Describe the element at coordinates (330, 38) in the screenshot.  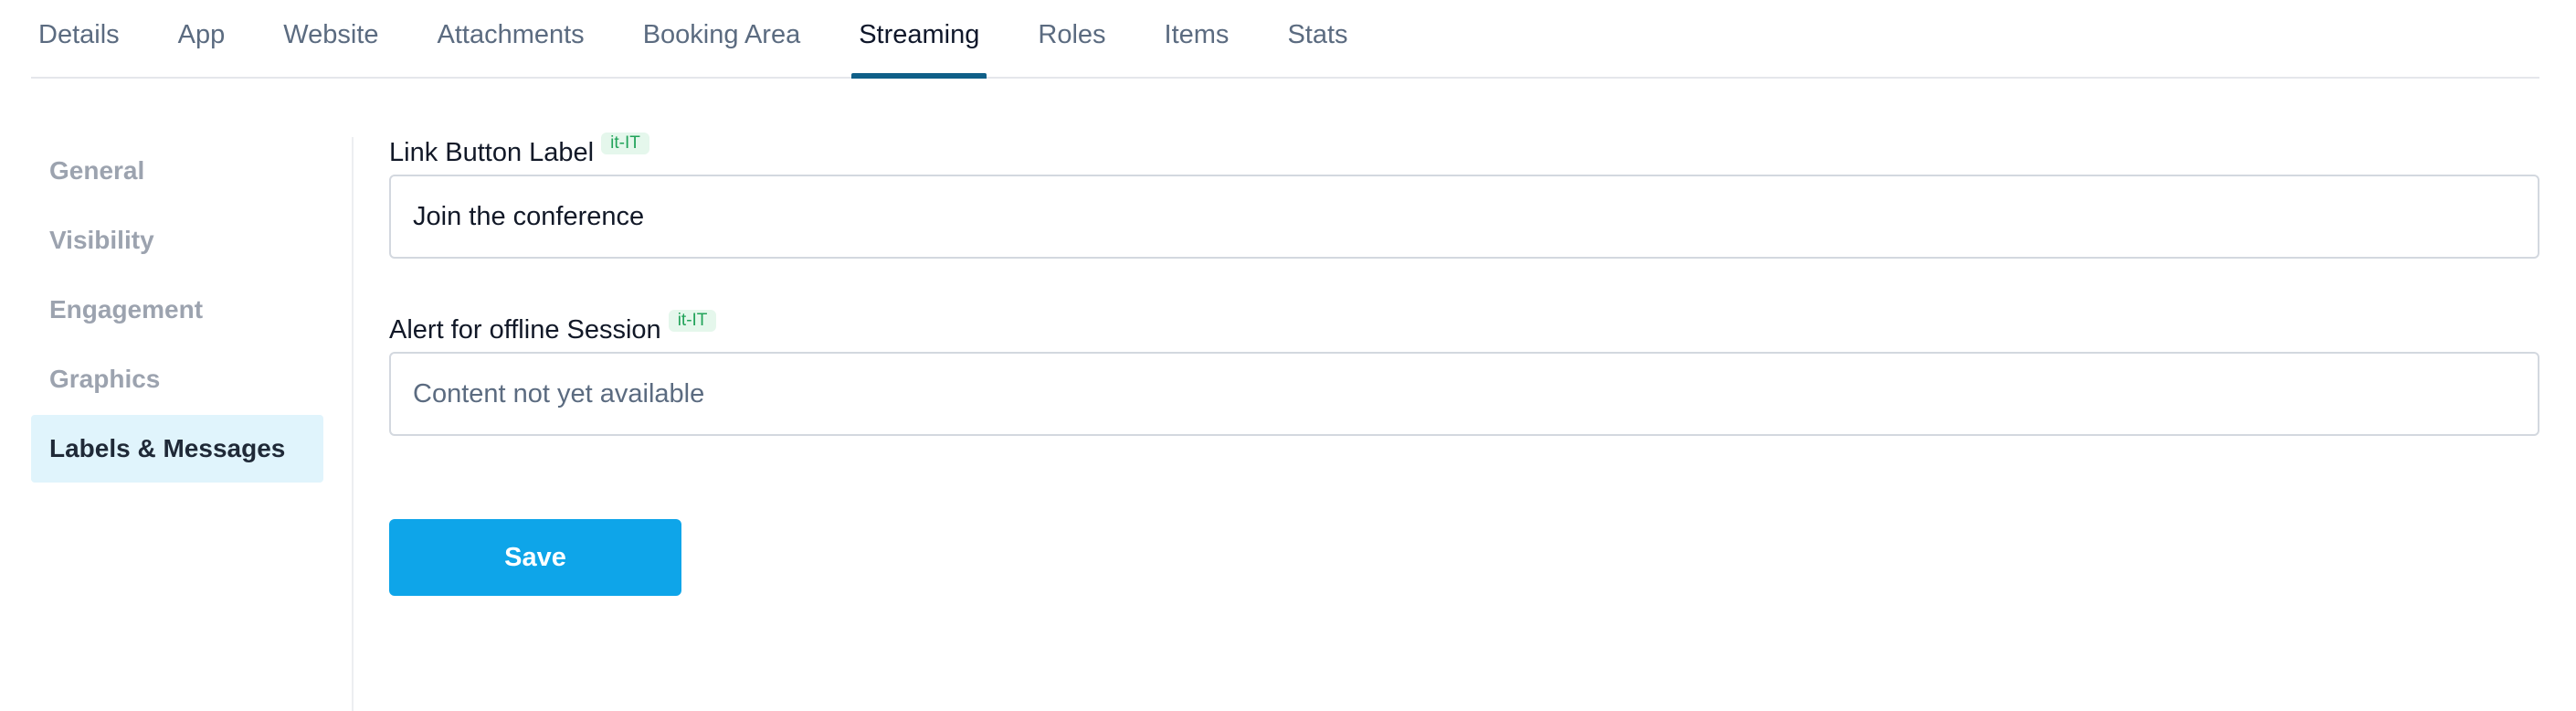
I see `tab-website: Website` at that location.